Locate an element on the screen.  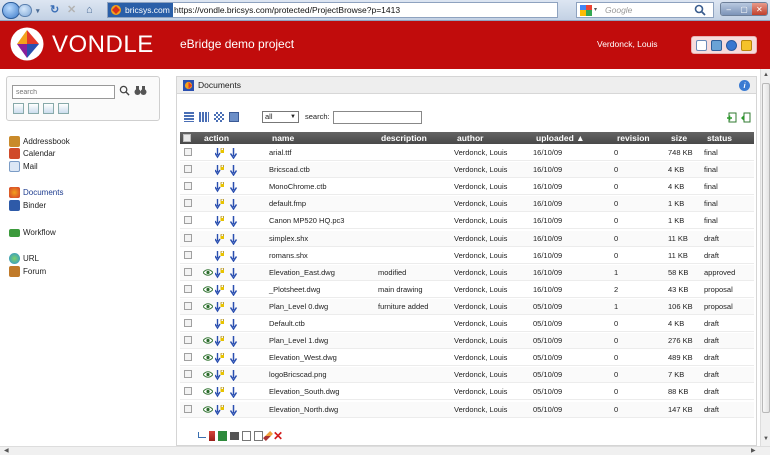
filter-folders-icon is located at coordinates (33, 108).